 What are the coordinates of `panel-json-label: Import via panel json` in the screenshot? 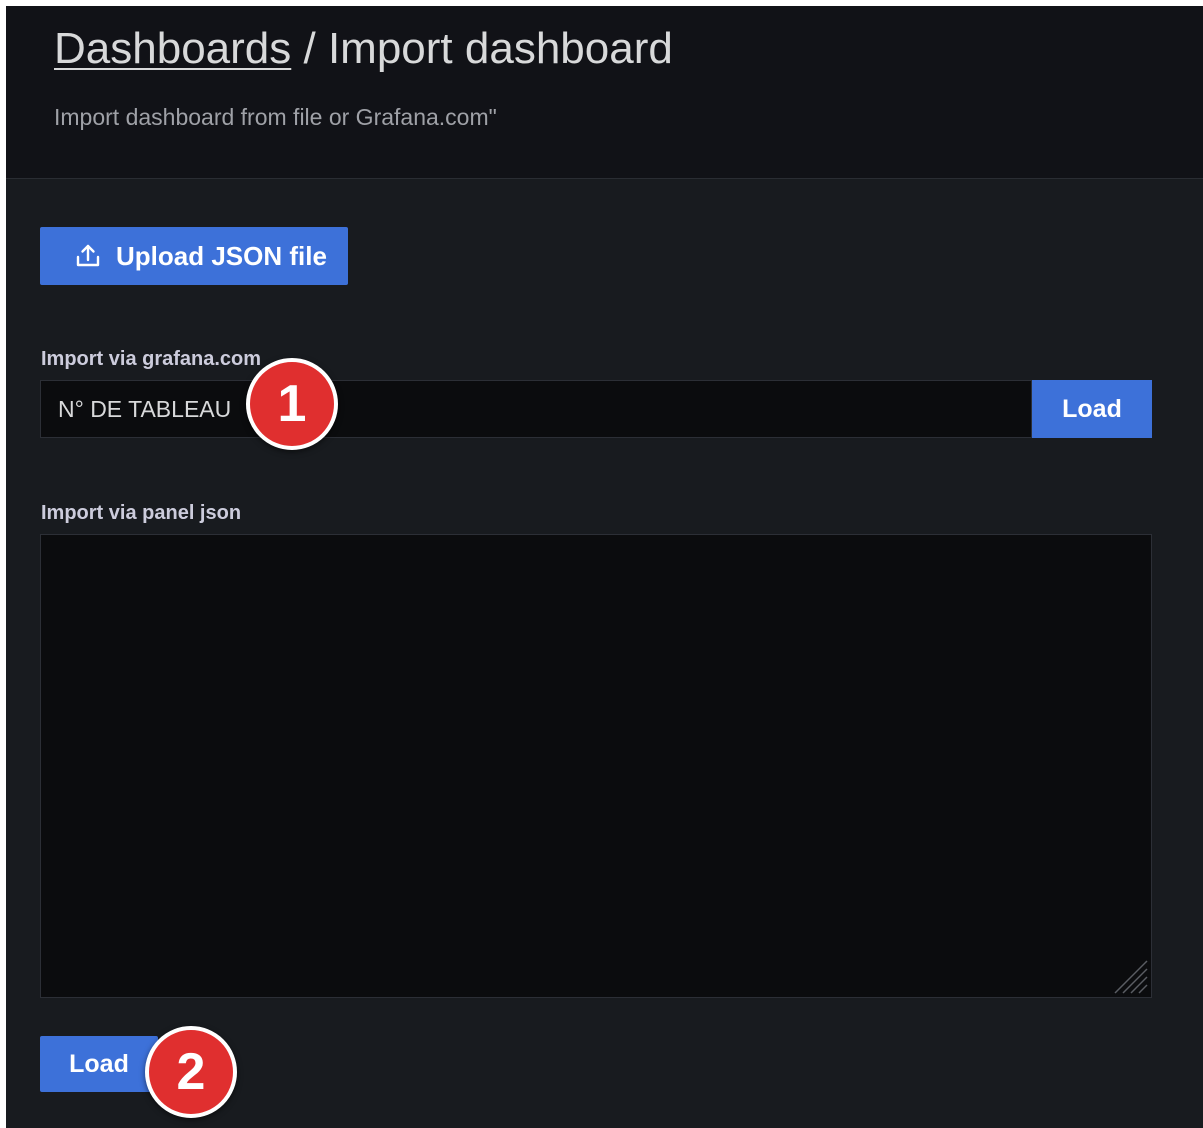 It's located at (141, 513).